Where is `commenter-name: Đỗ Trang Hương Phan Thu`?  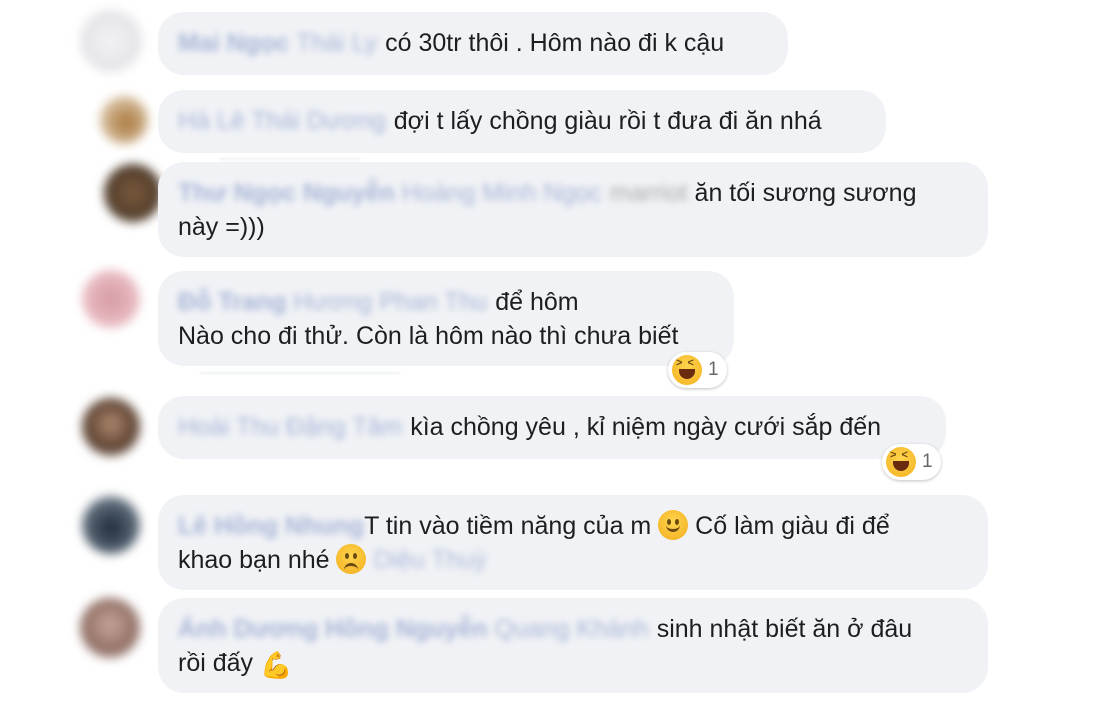
commenter-name: Đỗ Trang Hương Phan Thu is located at coordinates (332, 302).